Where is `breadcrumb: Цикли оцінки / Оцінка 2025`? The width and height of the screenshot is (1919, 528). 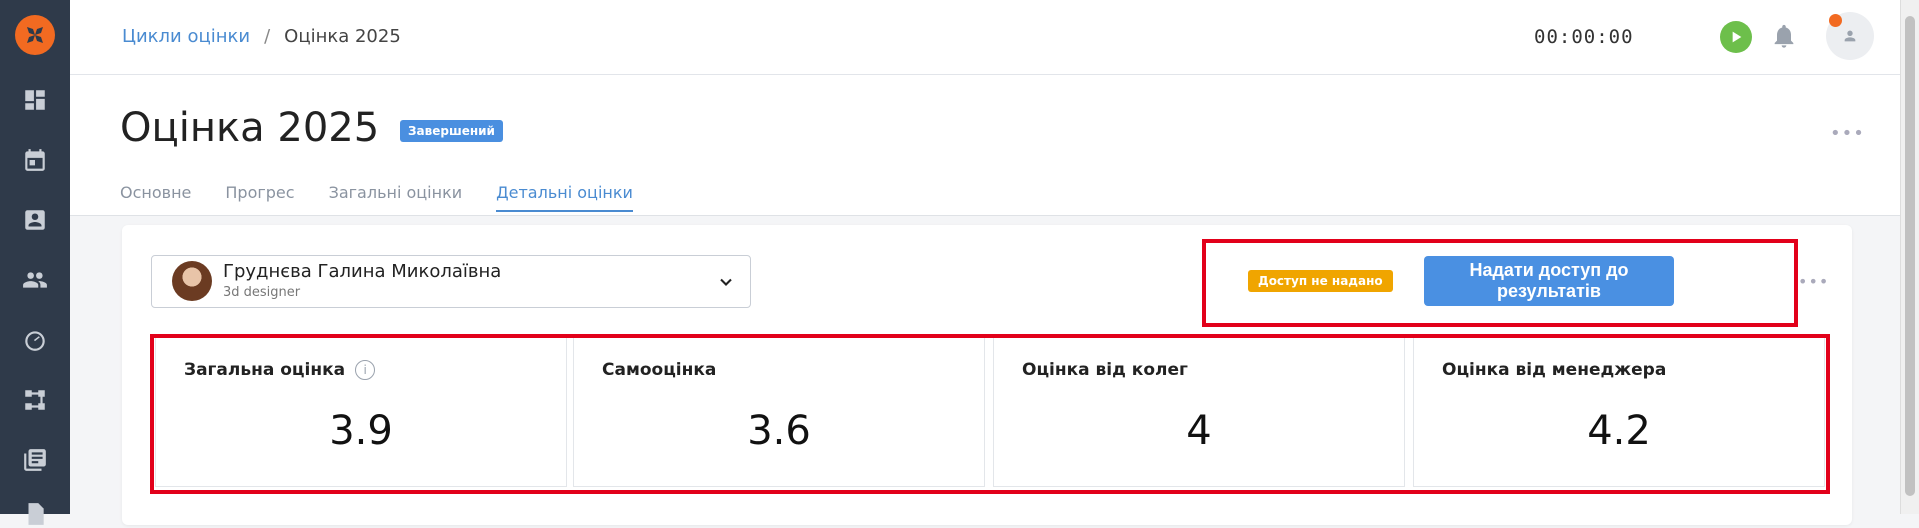 breadcrumb: Цикли оцінки / Оцінка 2025 is located at coordinates (261, 36).